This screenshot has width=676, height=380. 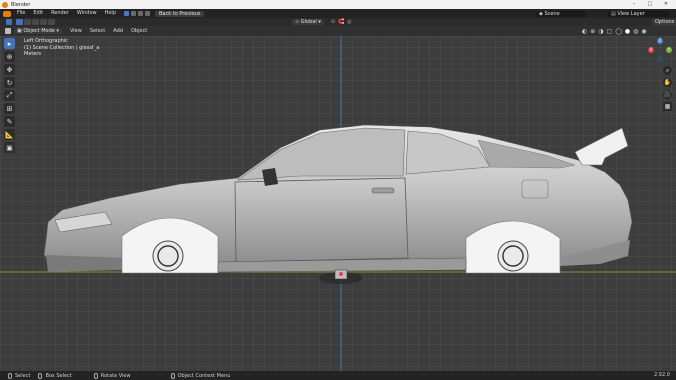 What do you see at coordinates (97, 31) in the screenshot?
I see `menu-select: Select` at bounding box center [97, 31].